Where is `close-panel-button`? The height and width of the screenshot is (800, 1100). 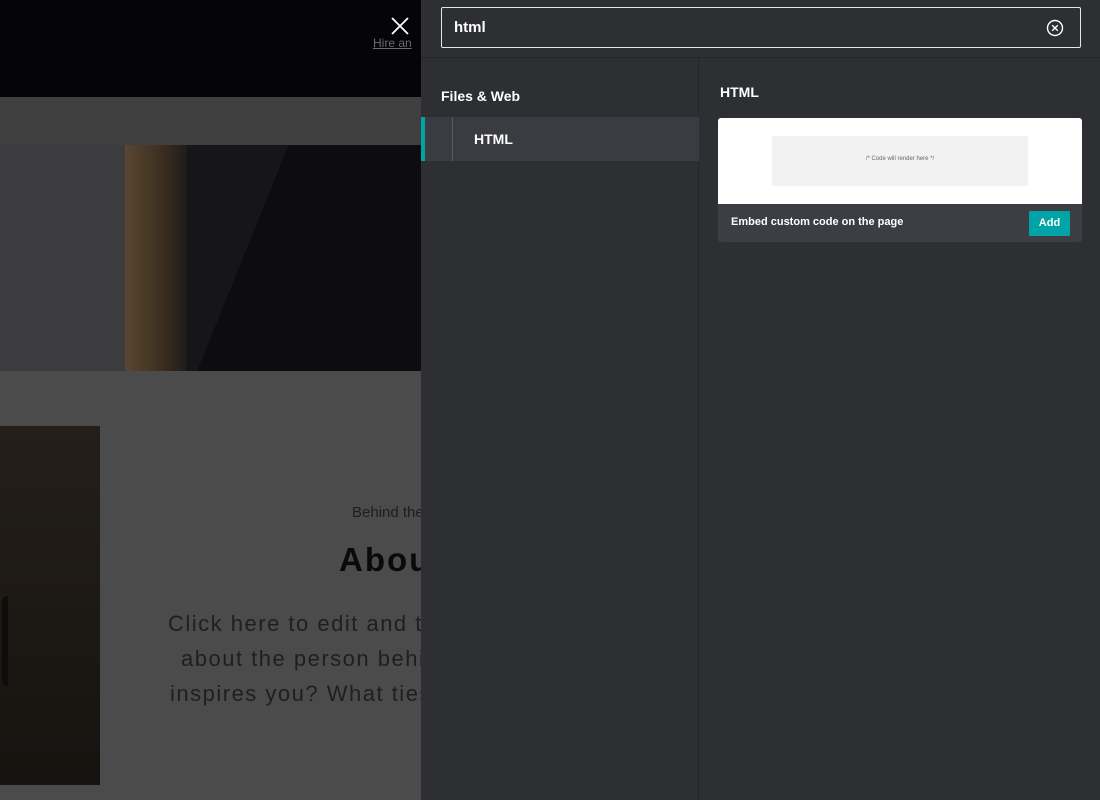 close-panel-button is located at coordinates (400, 26).